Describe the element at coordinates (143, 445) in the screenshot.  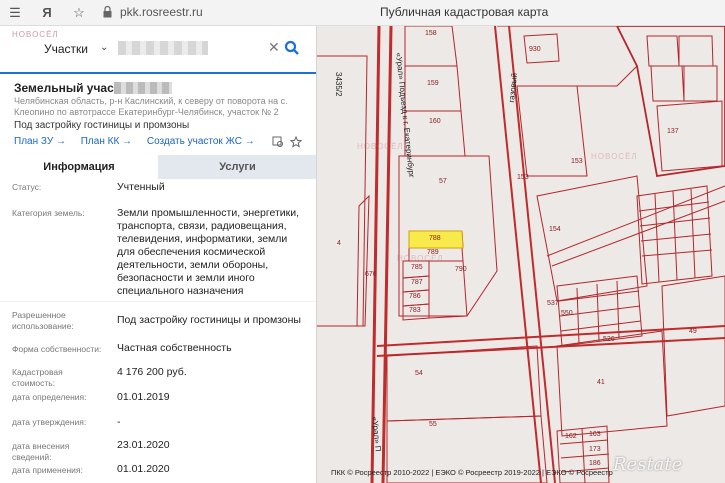
I see `entry-date-value: 23.01.2020` at that location.